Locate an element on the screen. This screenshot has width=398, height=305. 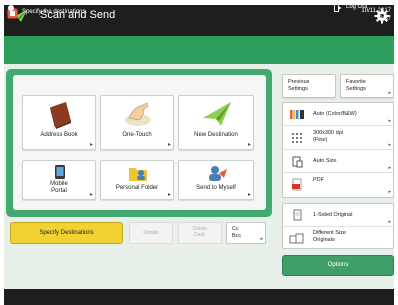
details-label: Details is located at coordinates (151, 233).